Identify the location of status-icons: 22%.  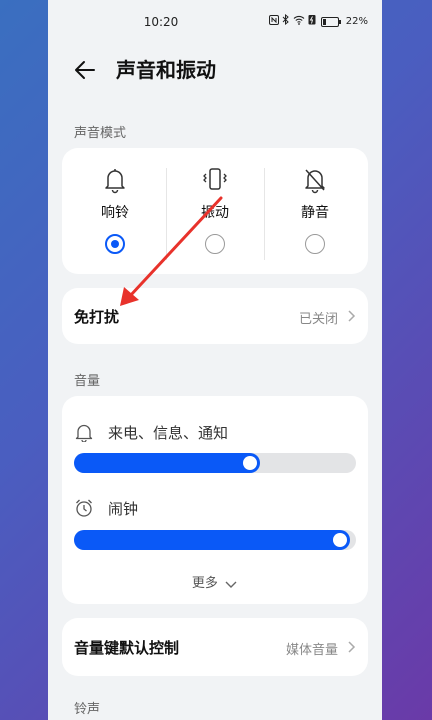
(318, 21).